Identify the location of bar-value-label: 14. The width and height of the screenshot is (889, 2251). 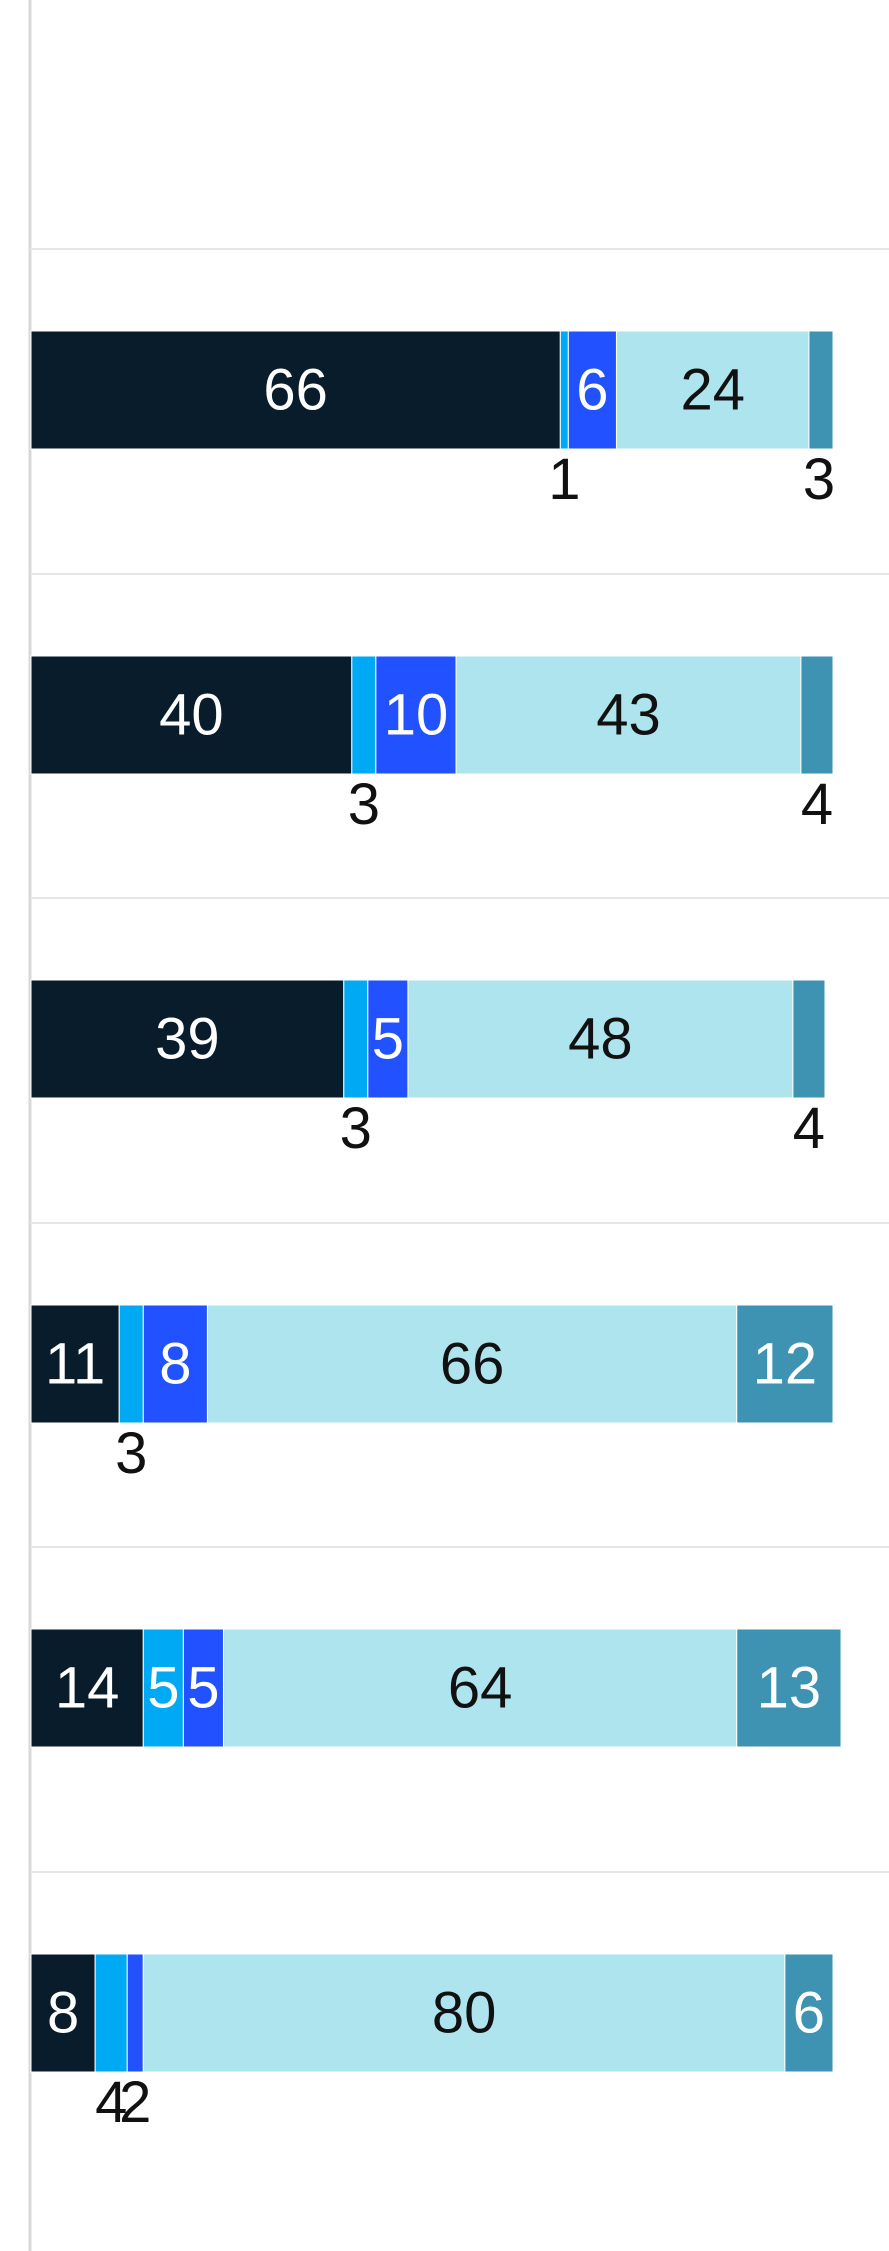
(87, 1687).